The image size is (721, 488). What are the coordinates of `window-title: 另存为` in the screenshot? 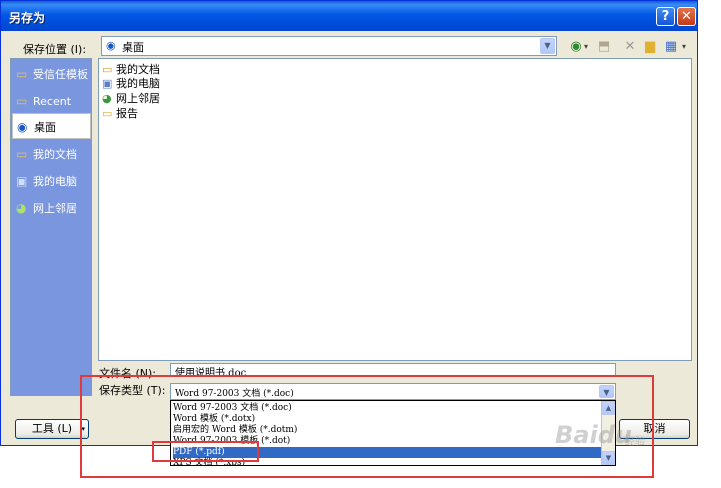 It's located at (27, 18).